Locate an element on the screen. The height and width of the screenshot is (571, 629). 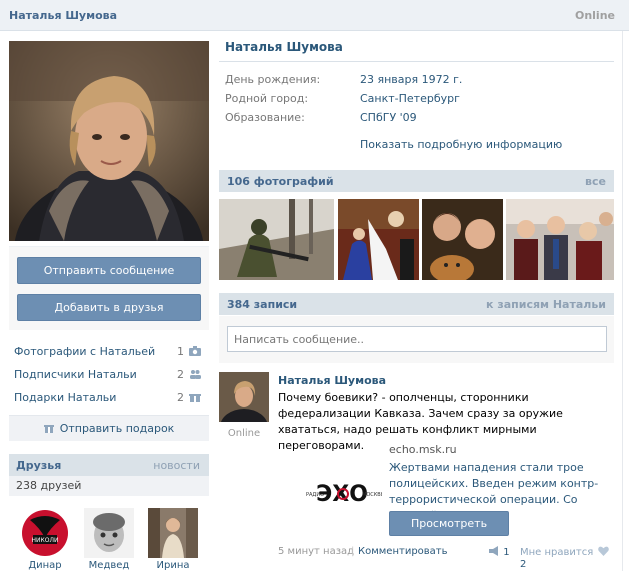
echo-logo: РАДИО ЭХО МОСКВЫ is located at coordinates (333, 491).